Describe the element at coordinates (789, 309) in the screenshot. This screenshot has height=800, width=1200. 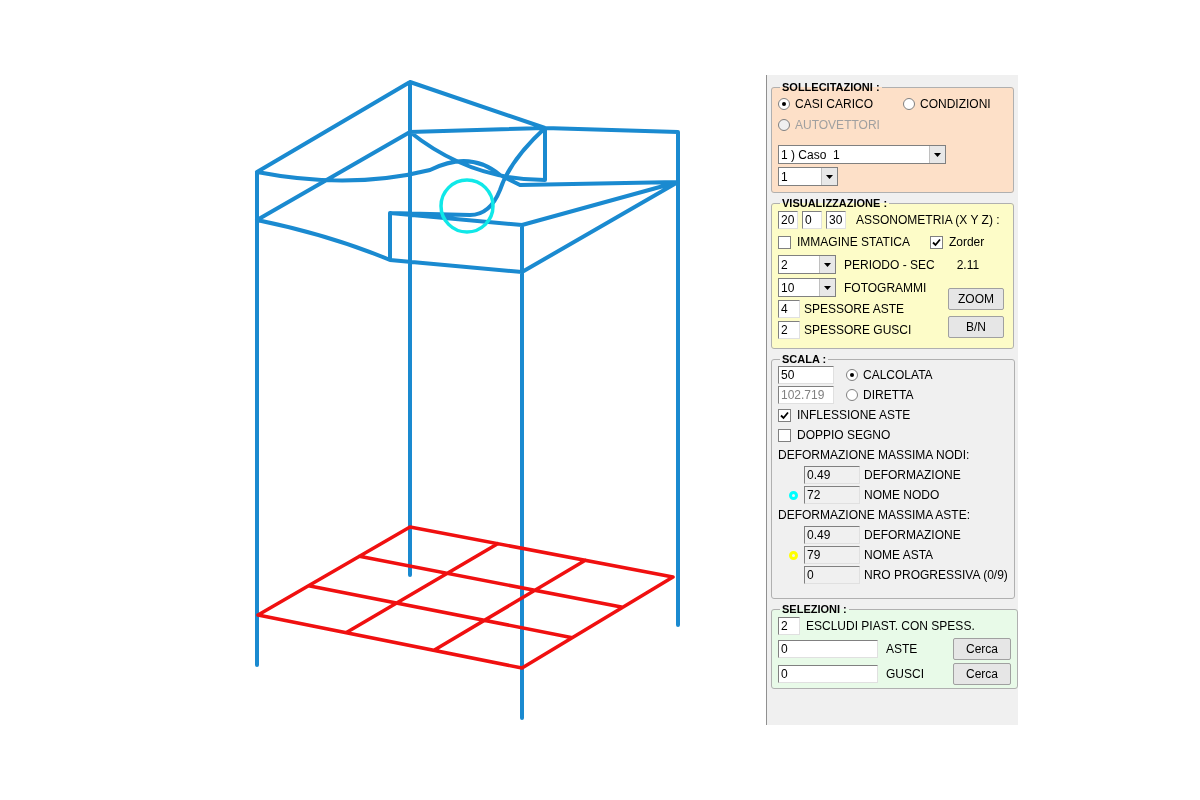
I see `input-field: 4` at that location.